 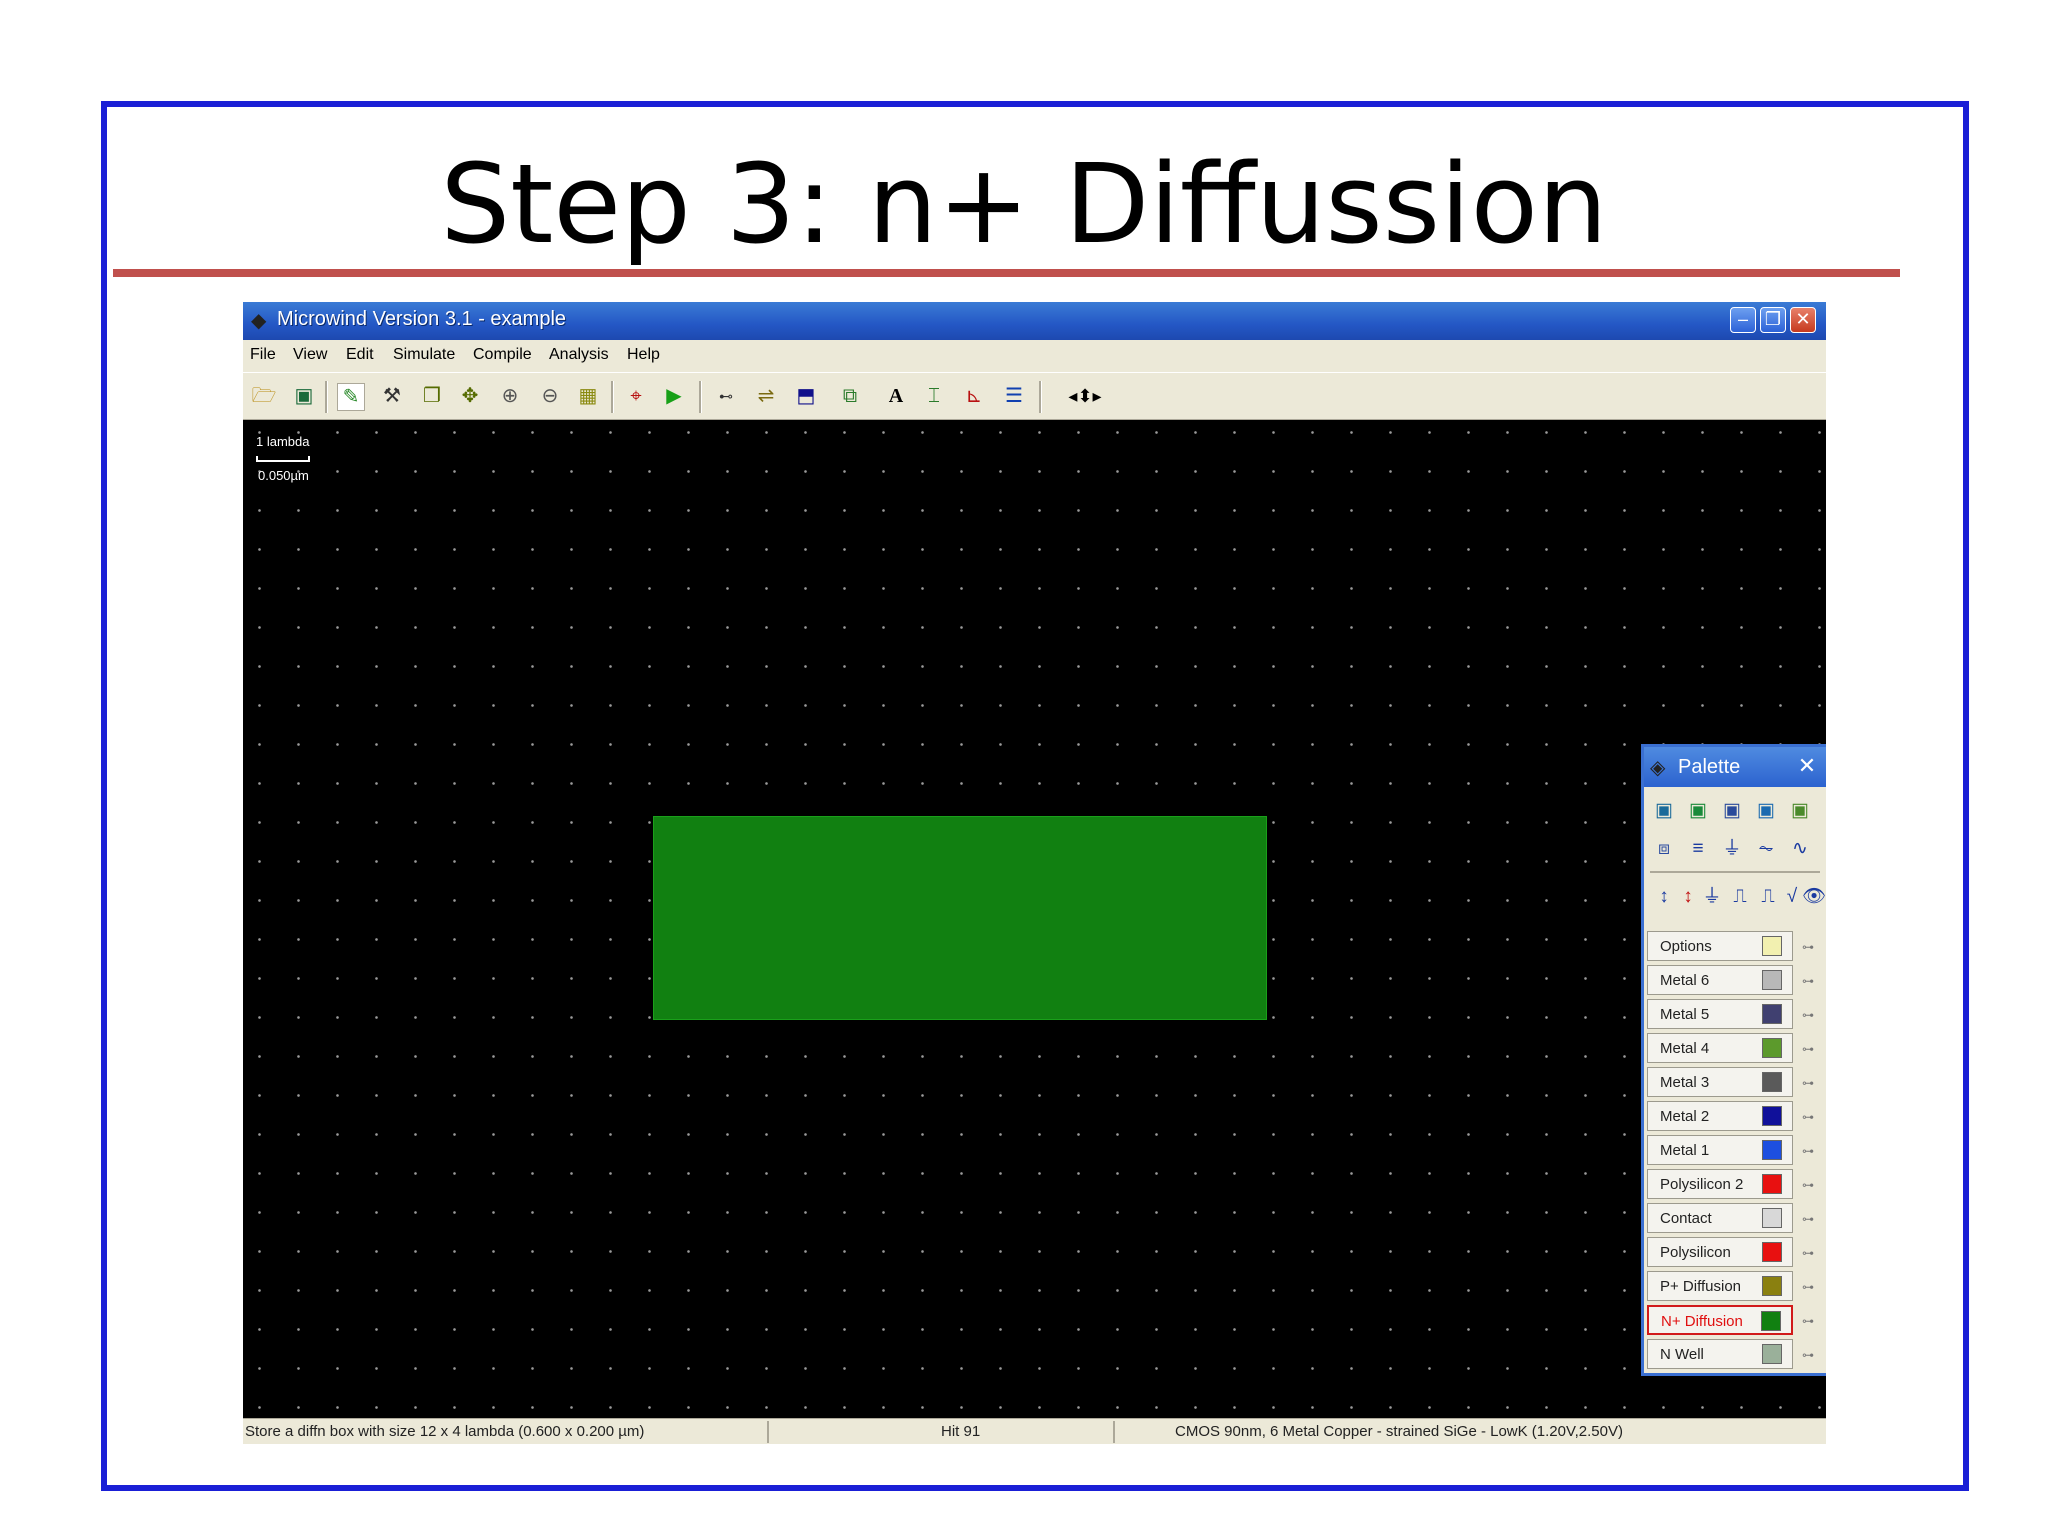 What do you see at coordinates (510, 396) in the screenshot?
I see `zoom-in-icon: ⊕` at bounding box center [510, 396].